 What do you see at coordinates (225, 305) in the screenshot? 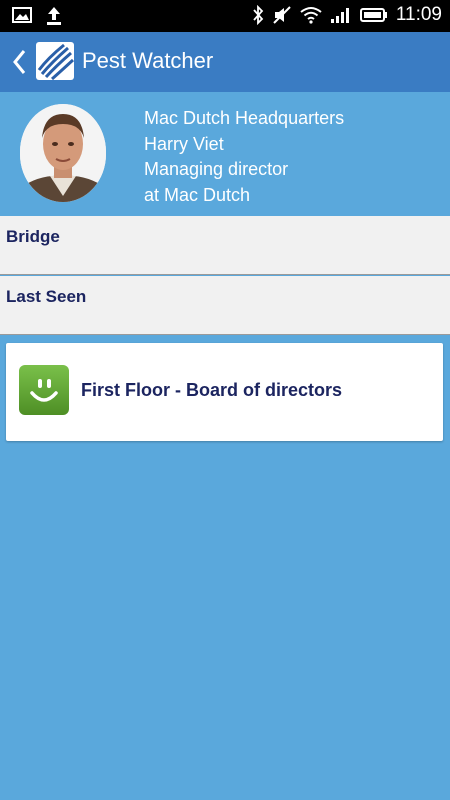
I see `last-seen-section: Last Seen` at bounding box center [225, 305].